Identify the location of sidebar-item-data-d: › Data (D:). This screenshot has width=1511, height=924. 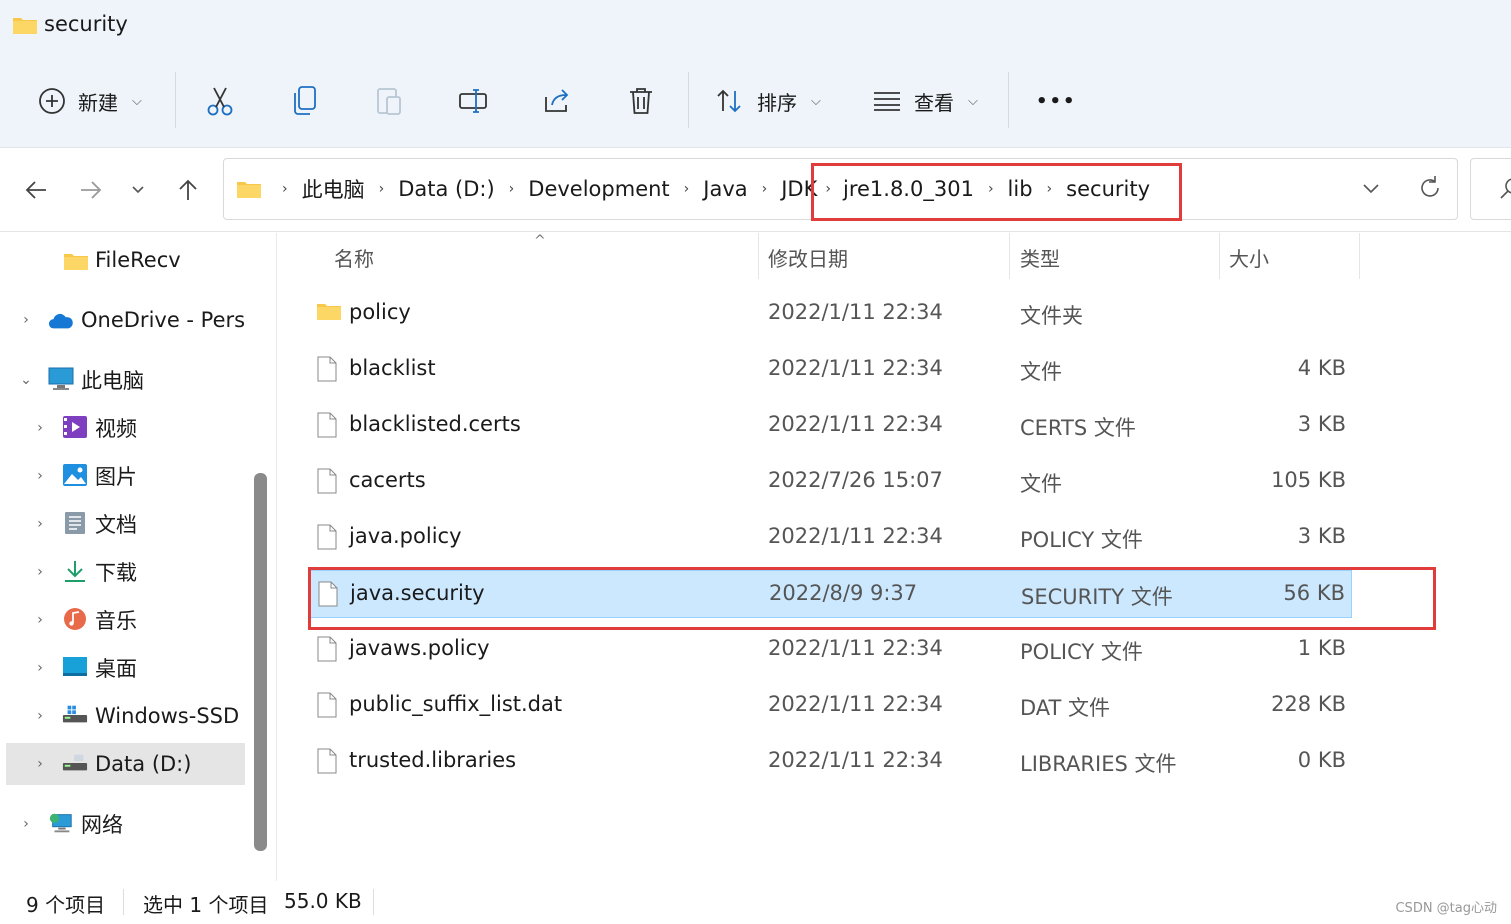
(125, 764).